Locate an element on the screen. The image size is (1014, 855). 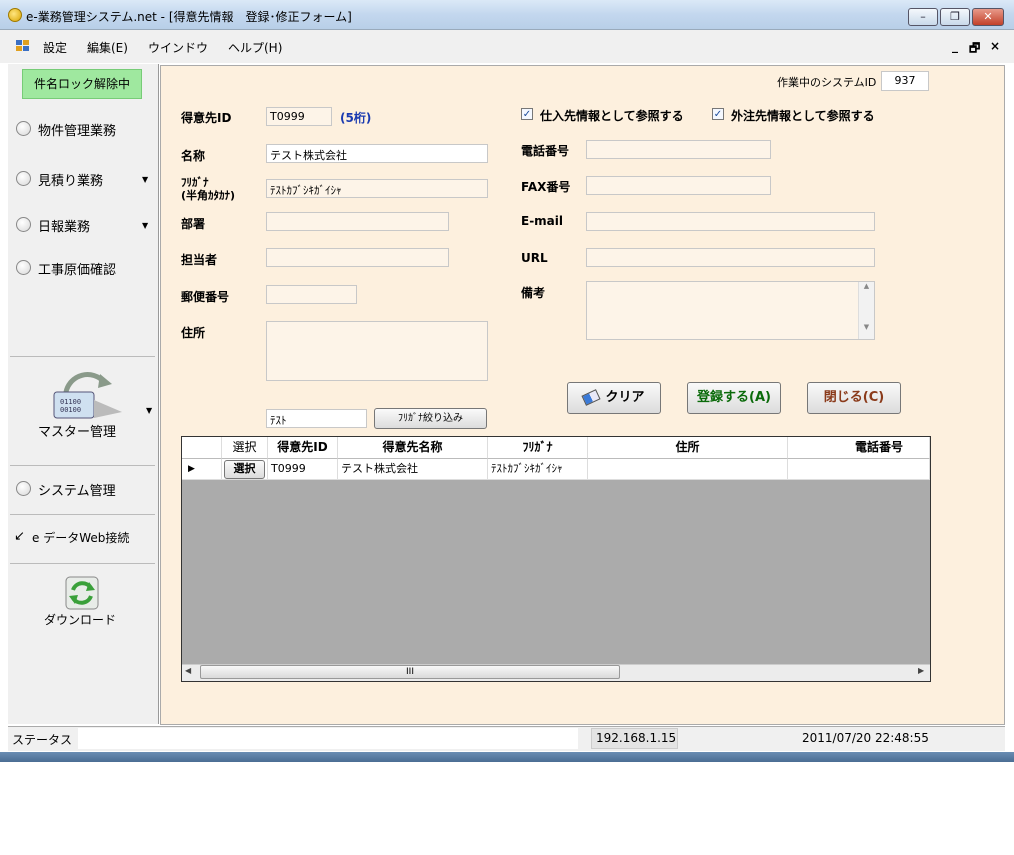
row-cell-name: テスト株式会社 is located at coordinates (413, 469).